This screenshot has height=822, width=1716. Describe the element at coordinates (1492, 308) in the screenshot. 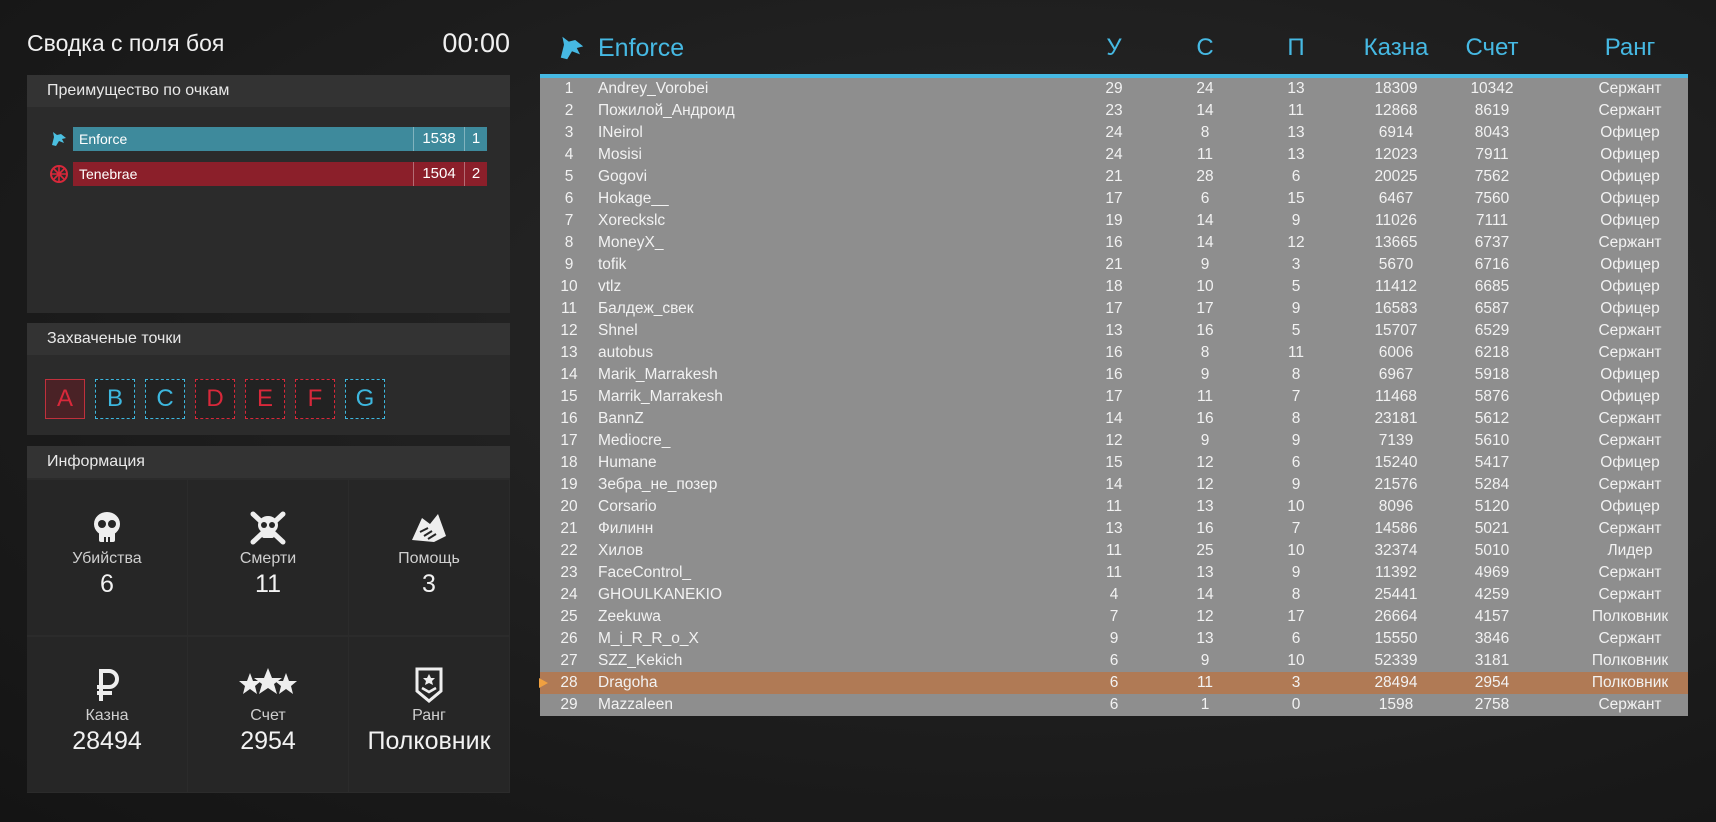

I see `player-score: 6587` at that location.